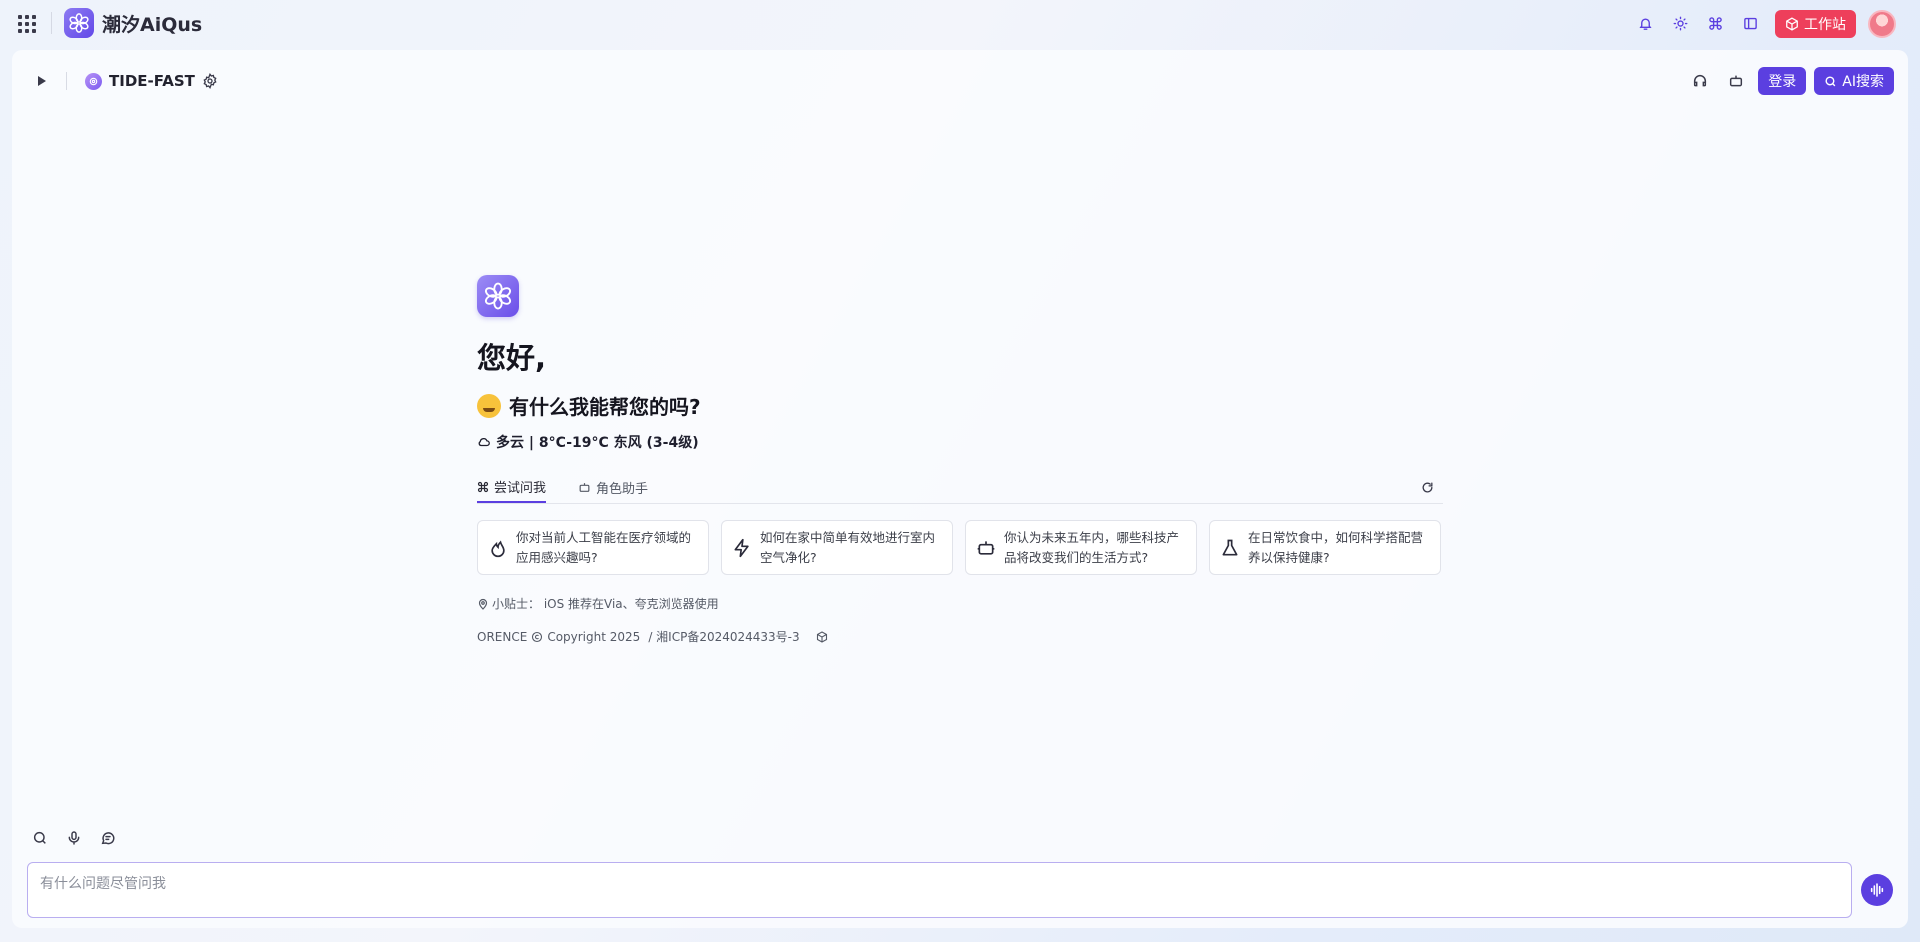 The width and height of the screenshot is (1920, 942). What do you see at coordinates (597, 443) in the screenshot?
I see `weather-text: 多云 | 8°C-19°C 东风 (3-4级)` at bounding box center [597, 443].